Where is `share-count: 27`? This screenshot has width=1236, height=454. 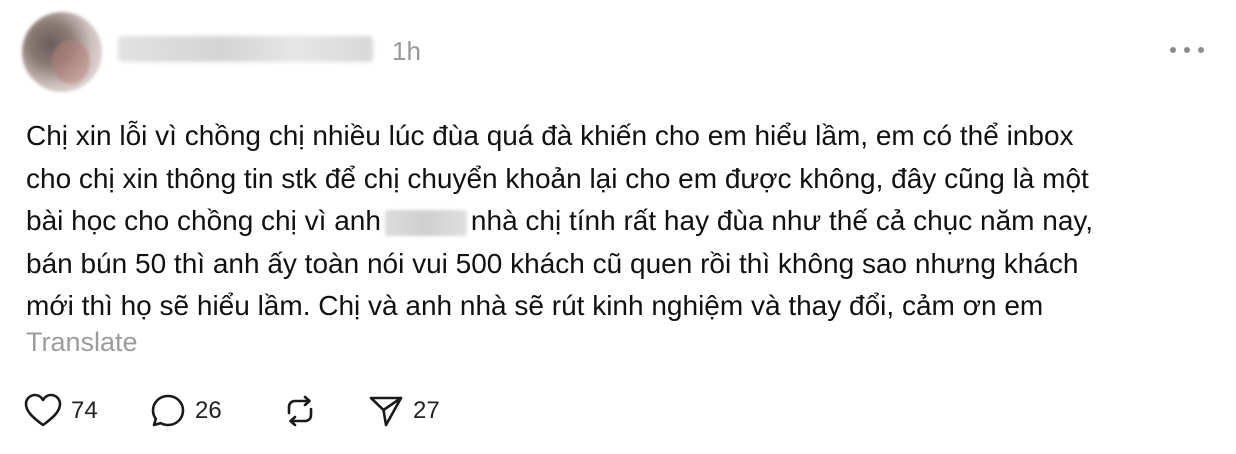 share-count: 27 is located at coordinates (426, 410).